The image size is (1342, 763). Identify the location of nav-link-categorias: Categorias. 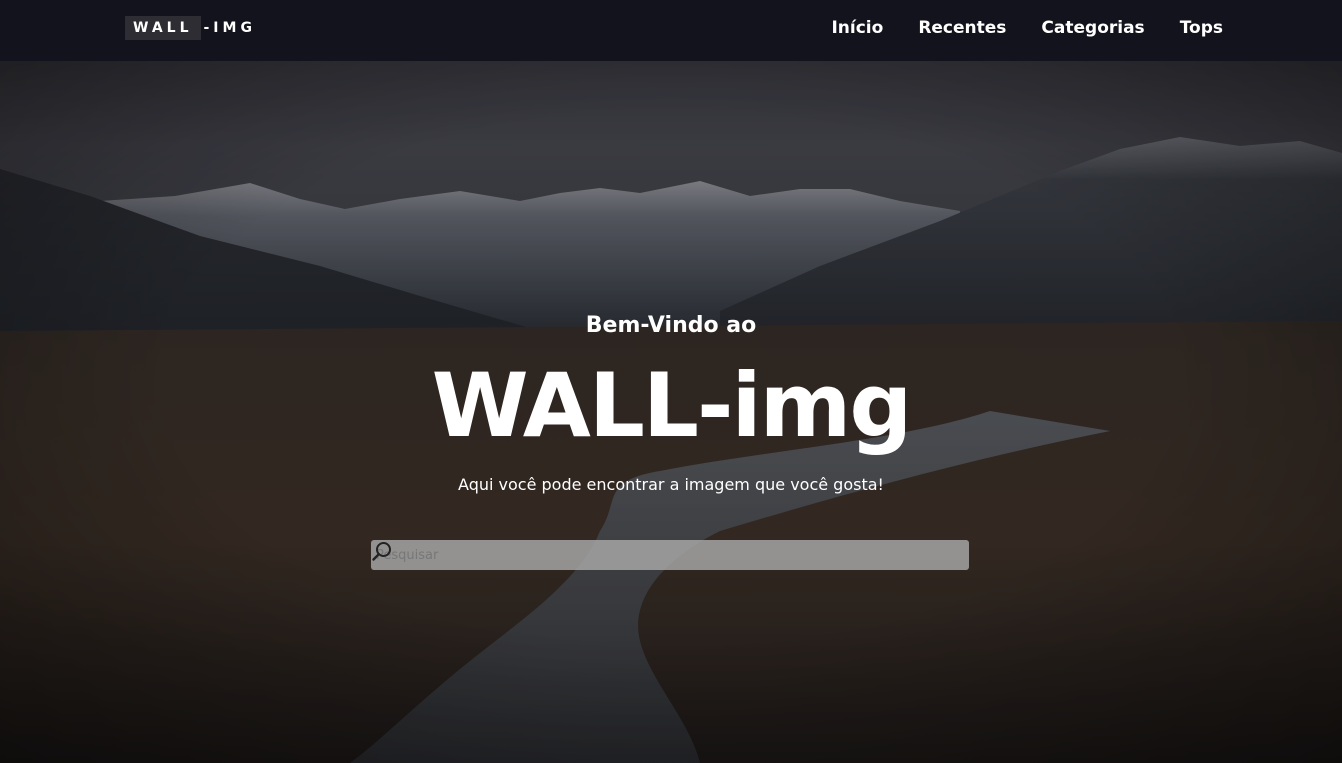
(1092, 28).